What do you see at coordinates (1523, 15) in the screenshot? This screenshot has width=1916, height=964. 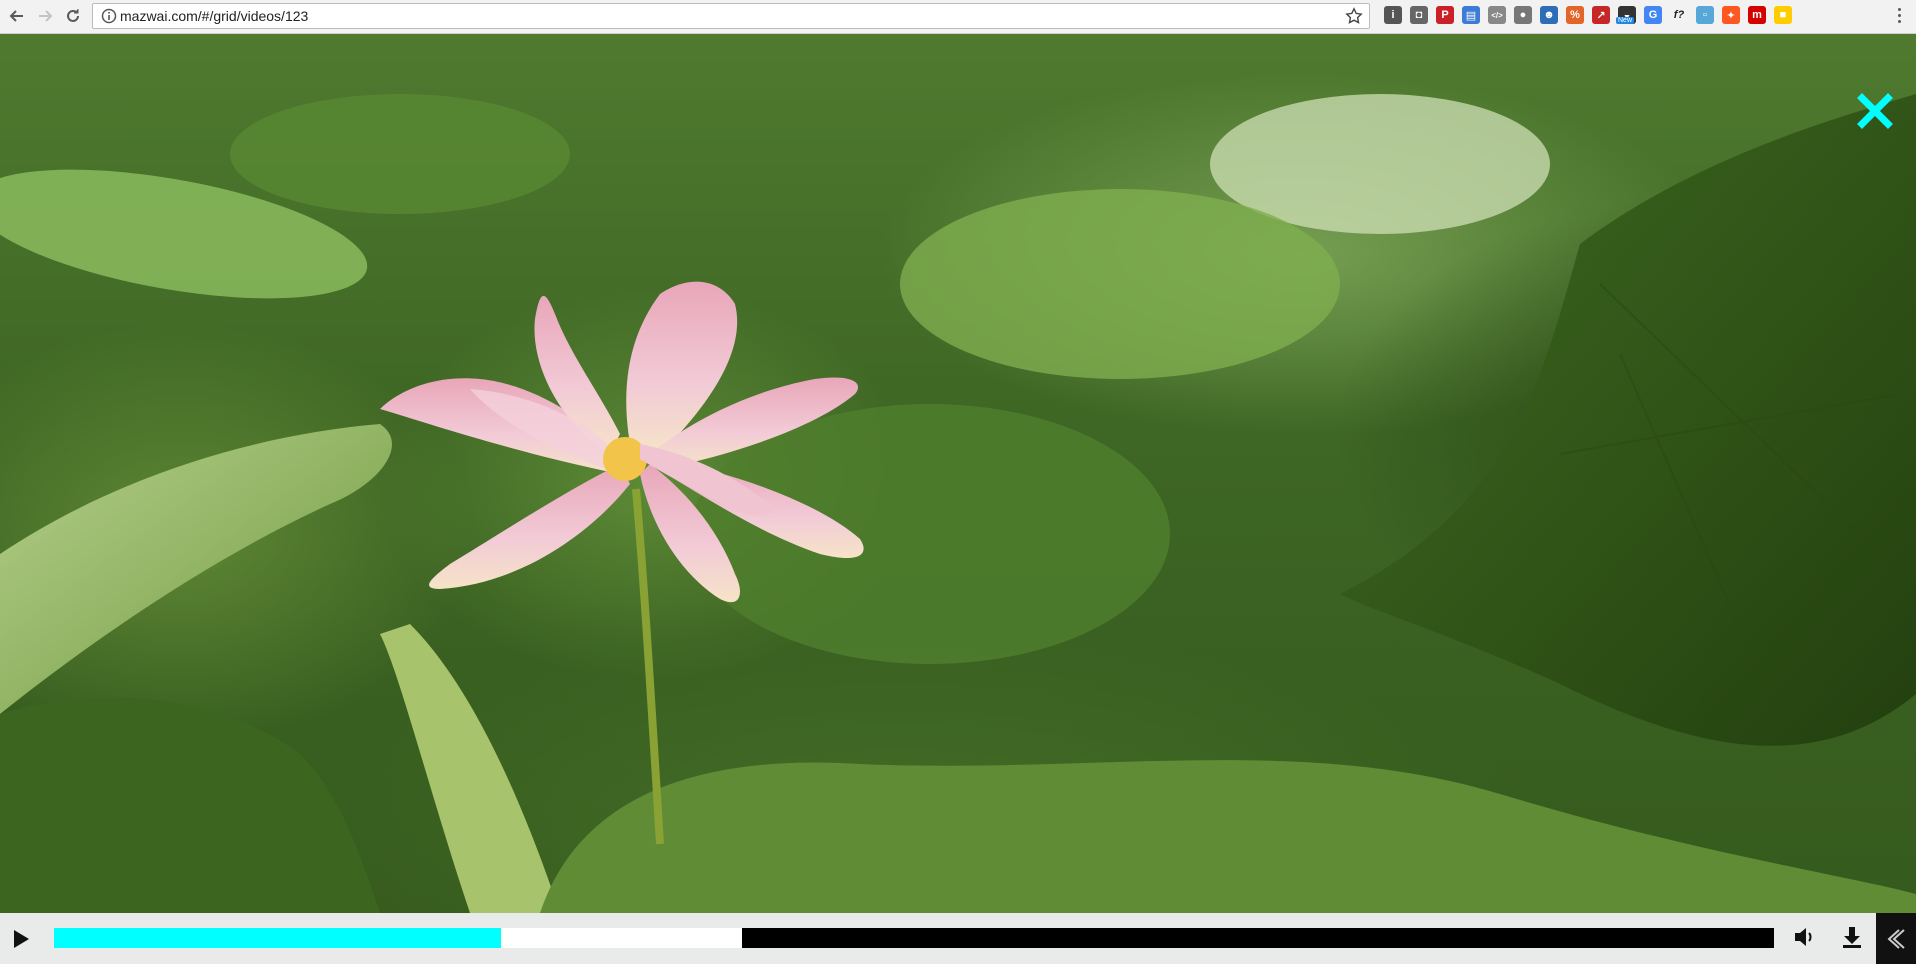 I see `circle-extension-icon: ●` at bounding box center [1523, 15].